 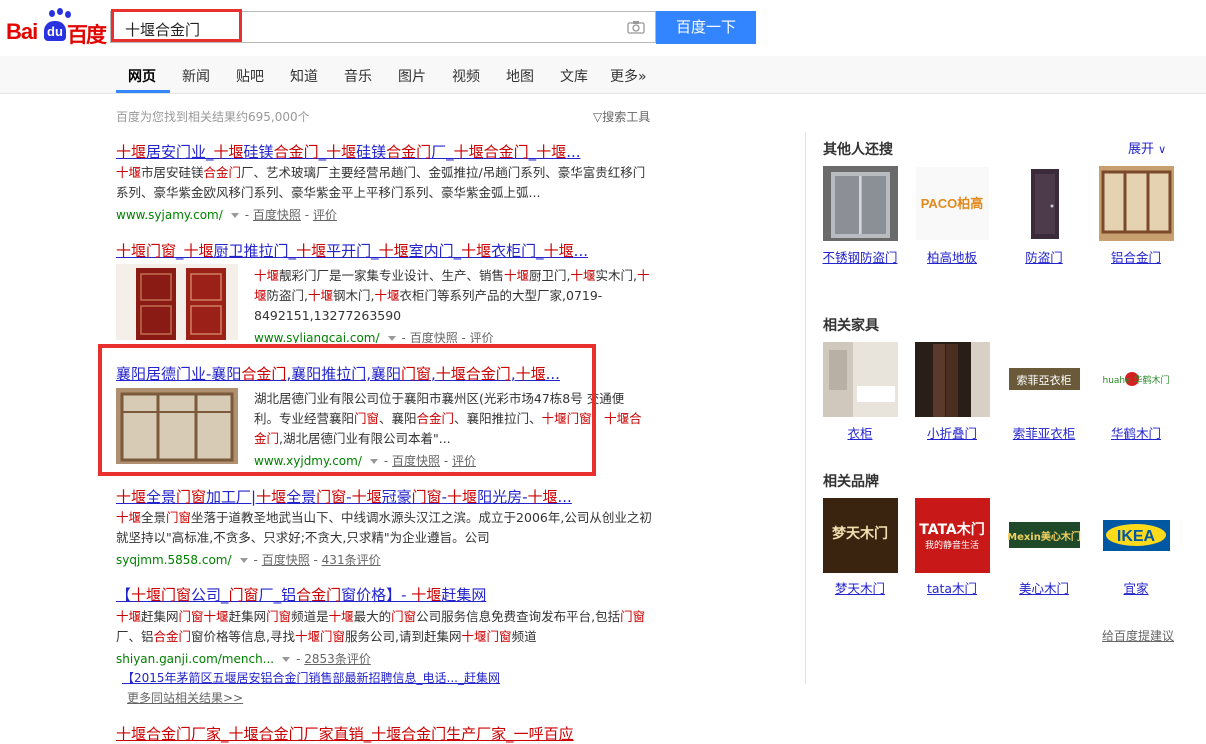 I want to click on tab-music: 音乐, so click(x=358, y=76).